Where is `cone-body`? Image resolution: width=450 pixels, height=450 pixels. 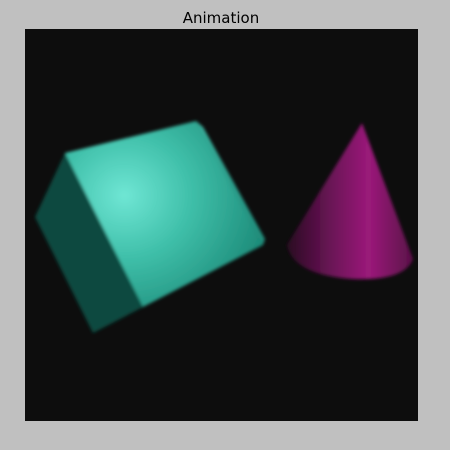
cone-body is located at coordinates (350, 201).